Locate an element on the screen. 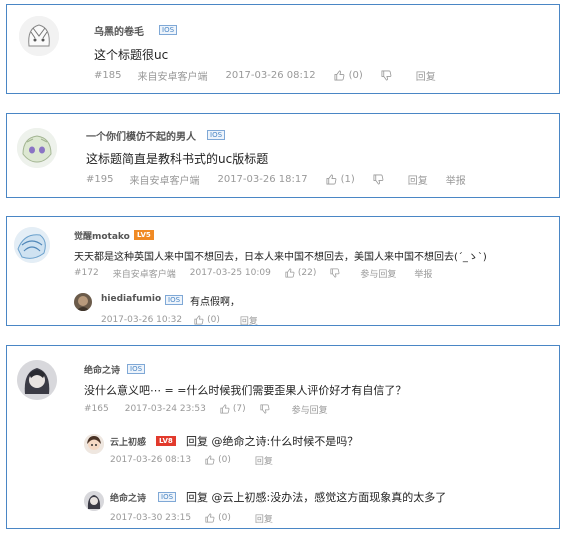 This screenshot has width=567, height=538. username: 乌黑的卷毛 is located at coordinates (119, 30).